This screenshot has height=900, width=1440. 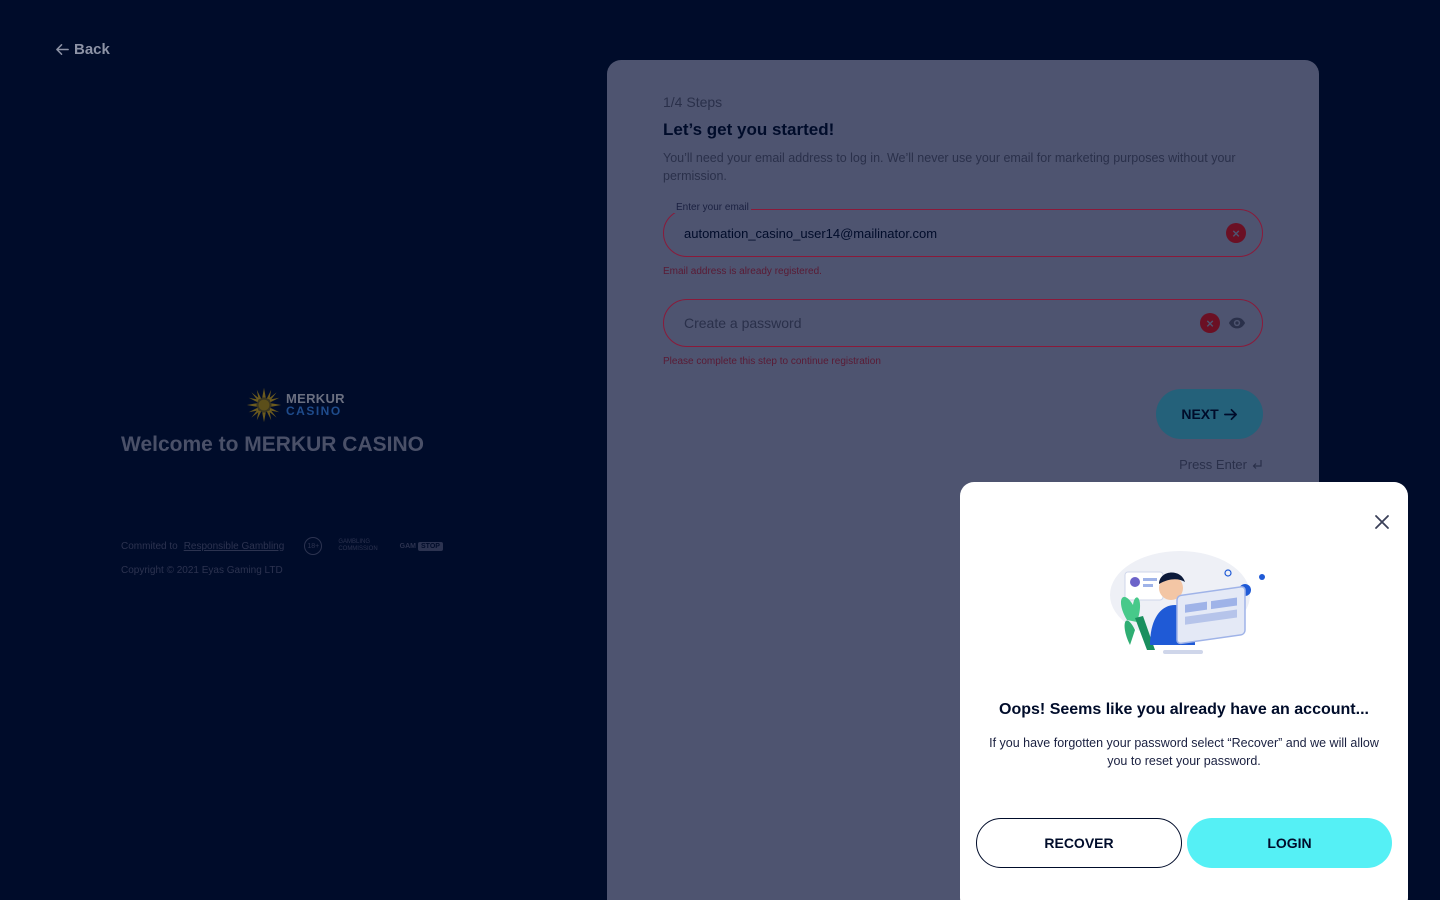 What do you see at coordinates (749, 129) in the screenshot?
I see `form-heading: Let’s get you started!` at bounding box center [749, 129].